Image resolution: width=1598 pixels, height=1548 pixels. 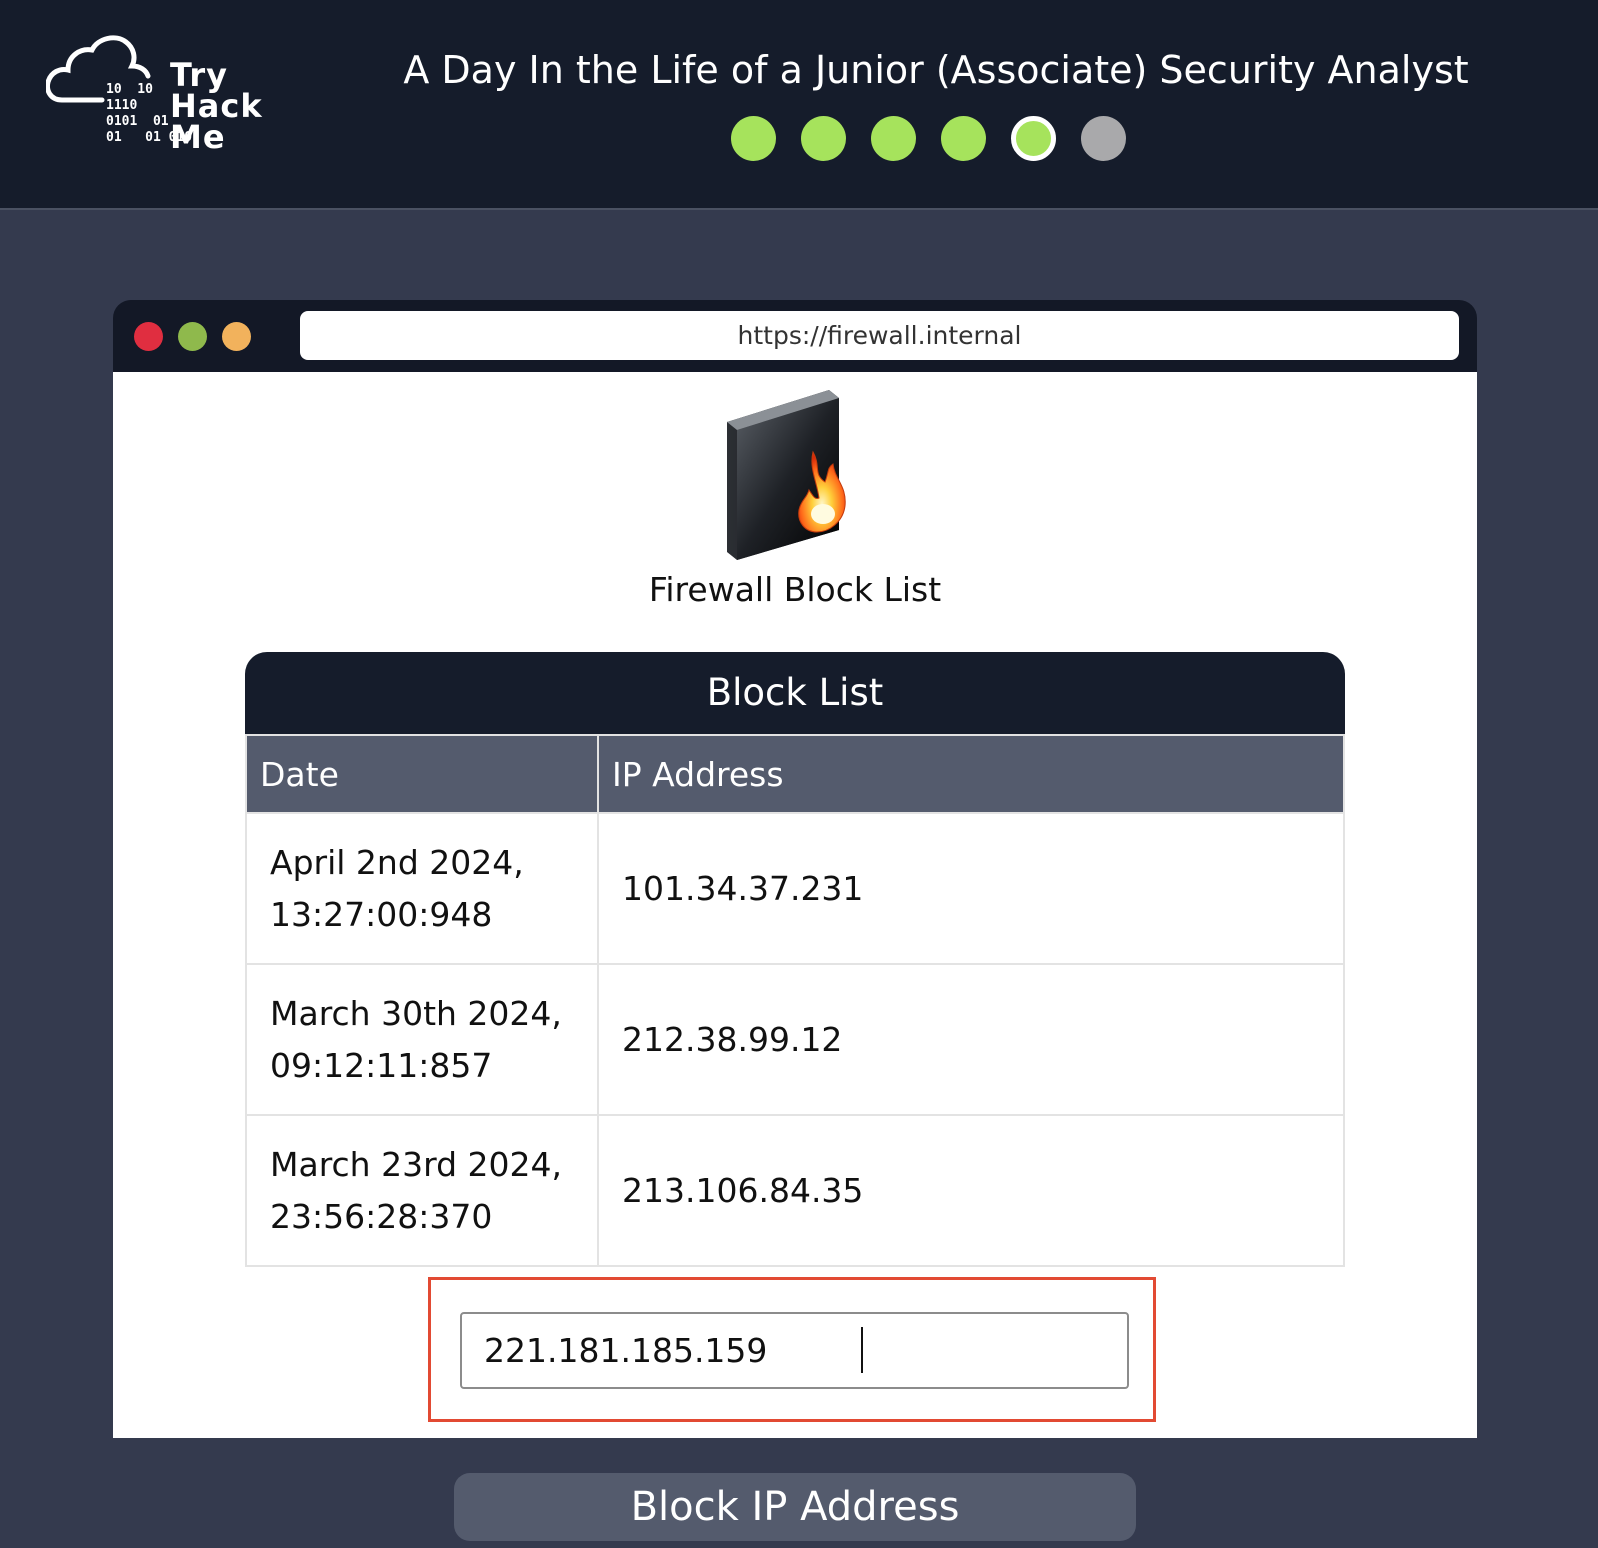 What do you see at coordinates (422, 1190) in the screenshot?
I see `date-cell: March 23rd 2024, 23:56:28:370` at bounding box center [422, 1190].